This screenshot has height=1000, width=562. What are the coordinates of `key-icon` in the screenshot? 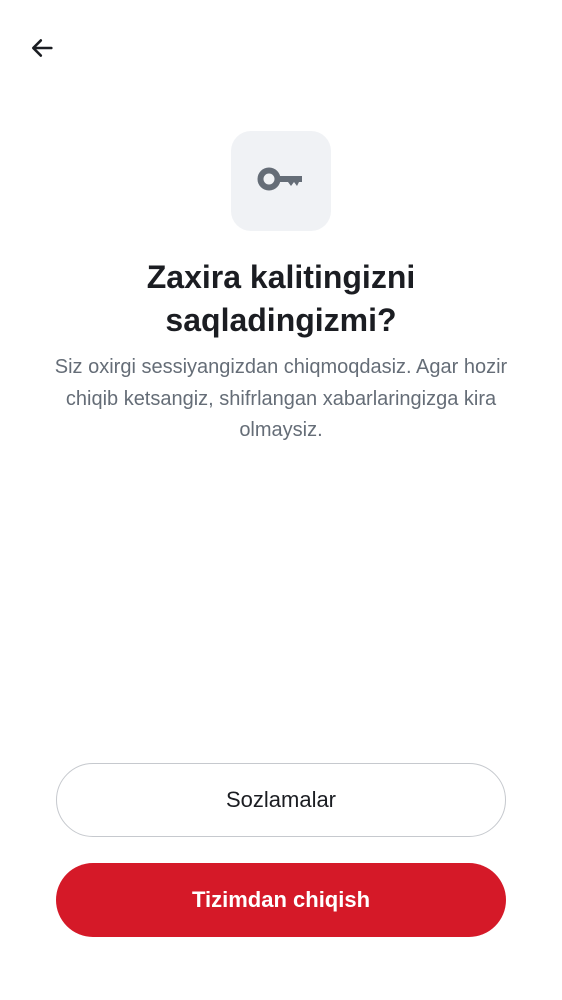 It's located at (281, 181).